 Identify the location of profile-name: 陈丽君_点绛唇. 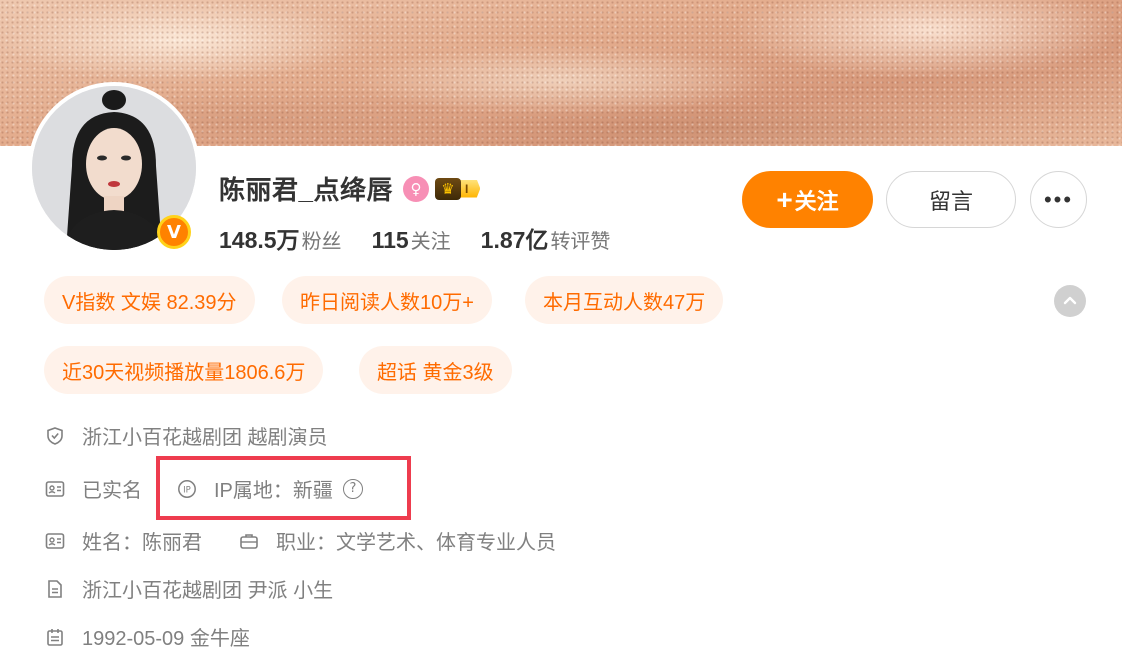
(306, 190).